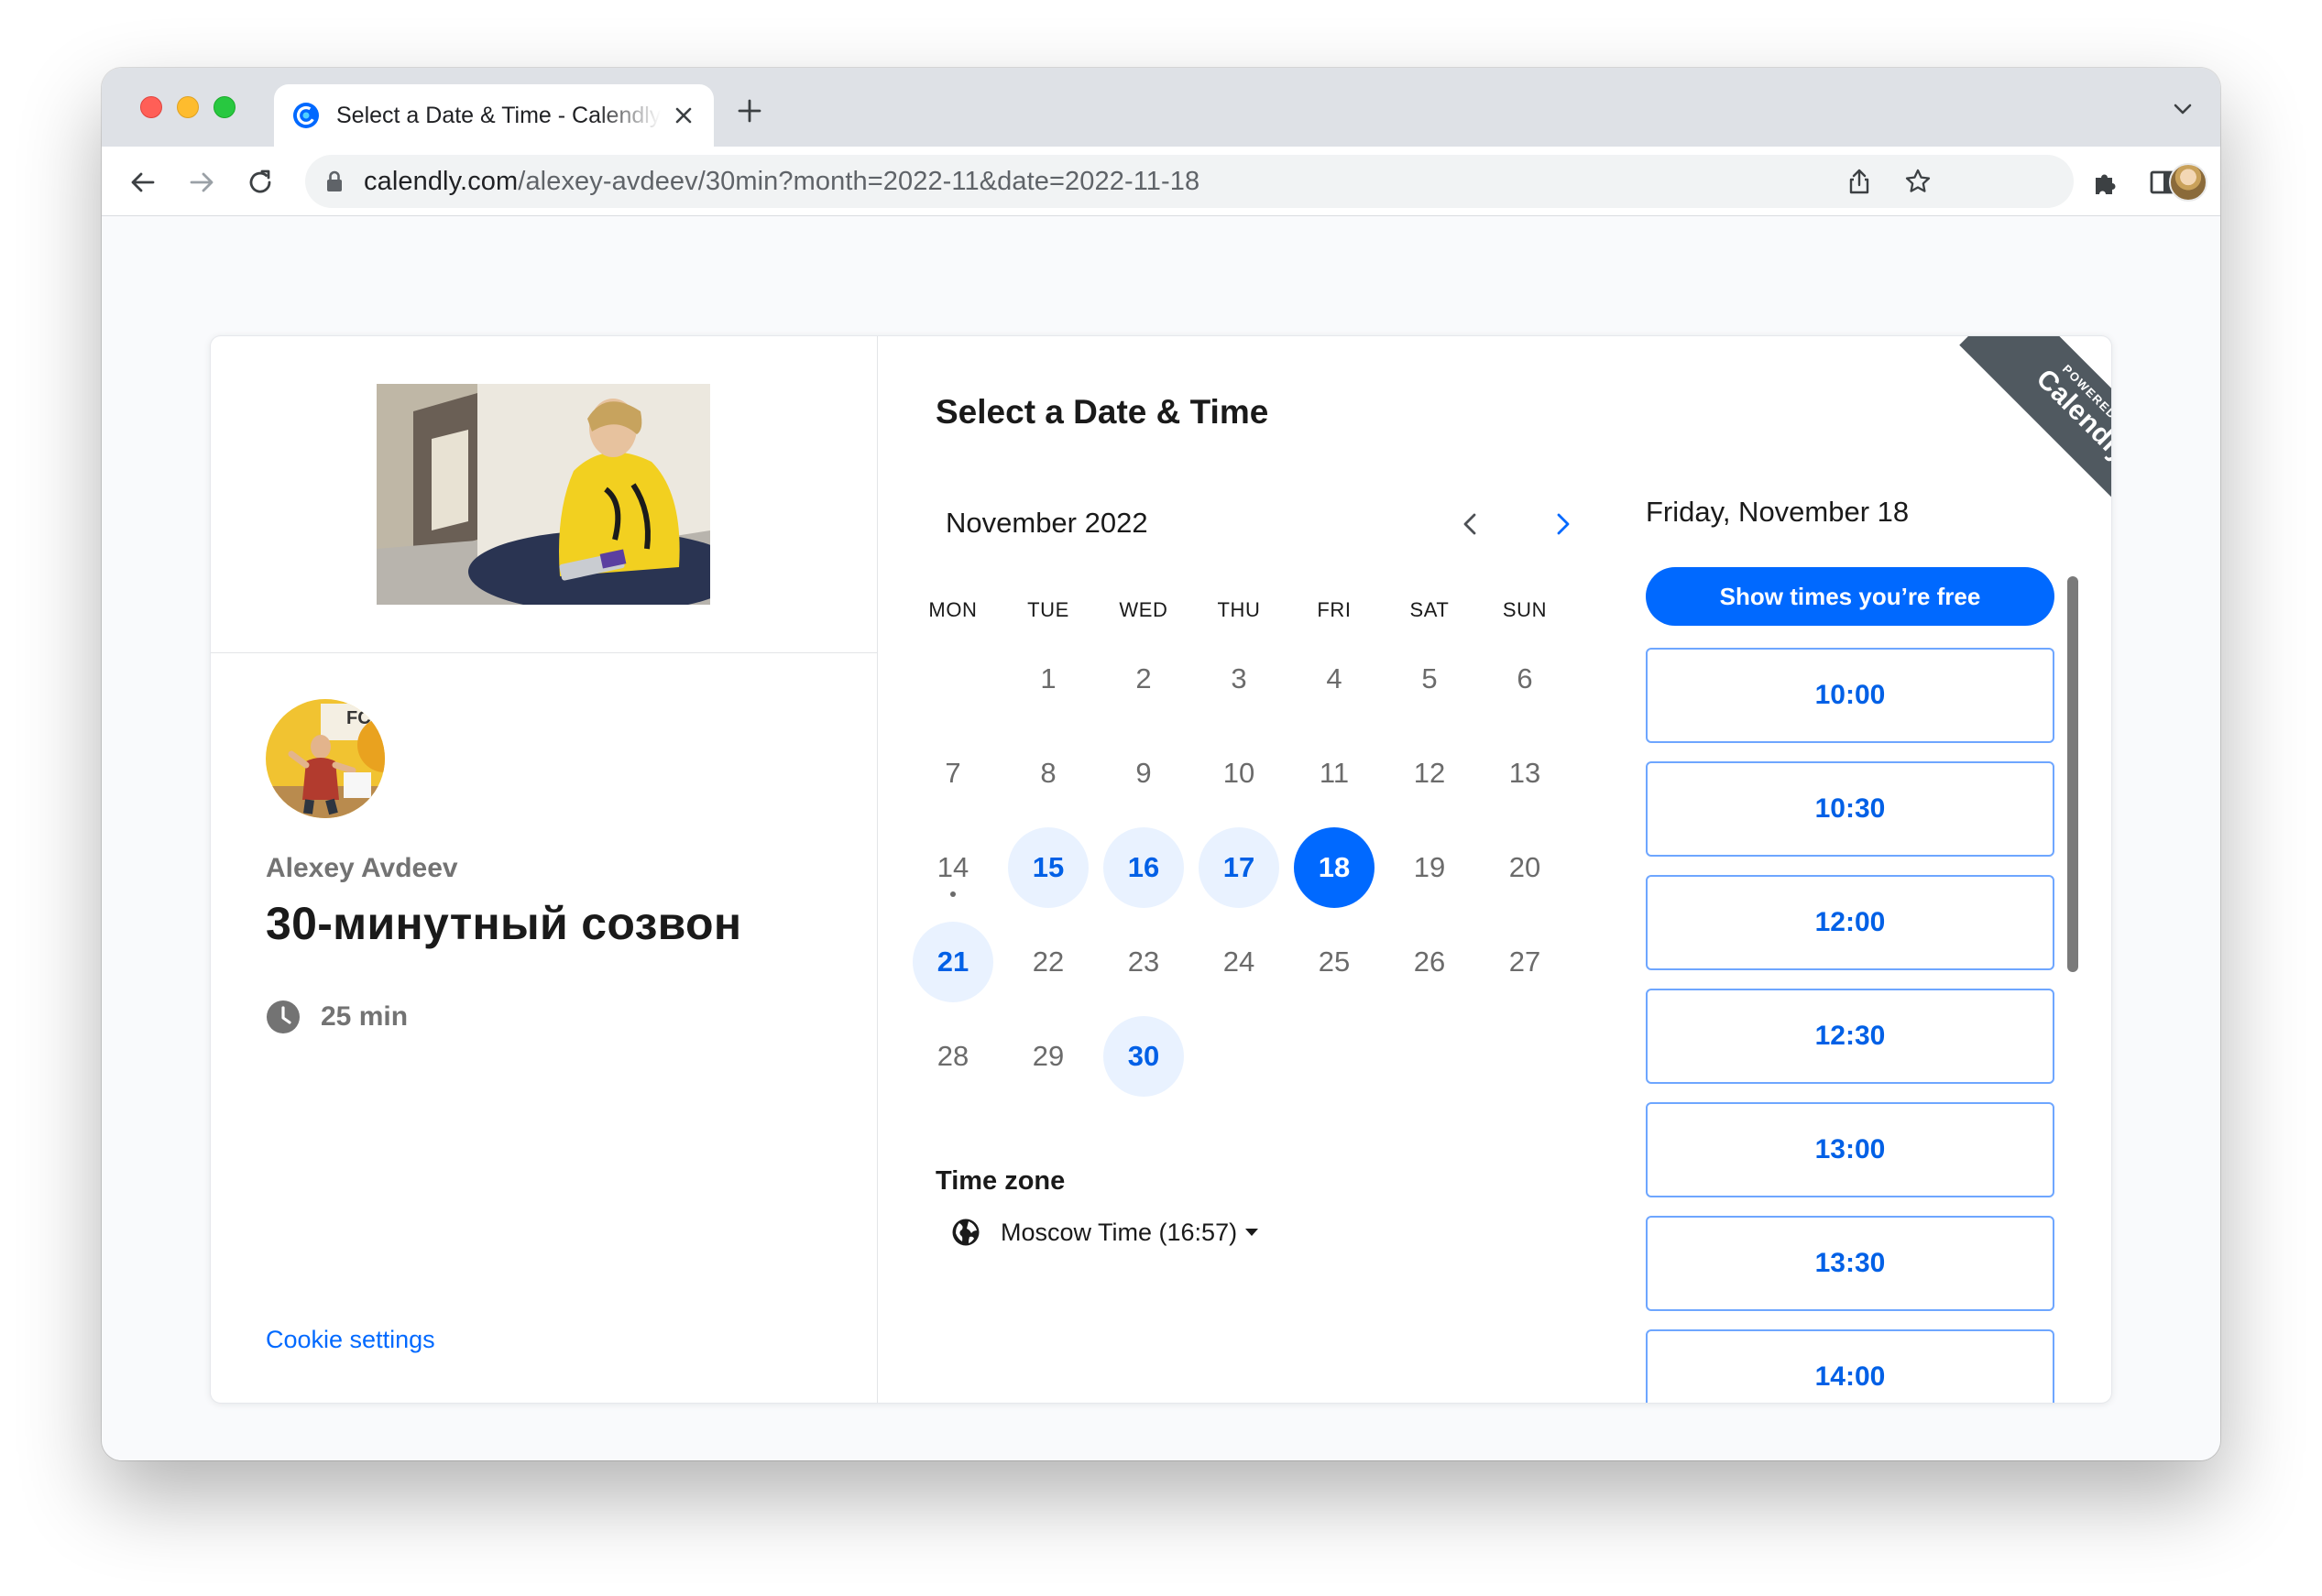  Describe the element at coordinates (350, 1340) in the screenshot. I see `cookie-settings-link: Cookie settings` at that location.